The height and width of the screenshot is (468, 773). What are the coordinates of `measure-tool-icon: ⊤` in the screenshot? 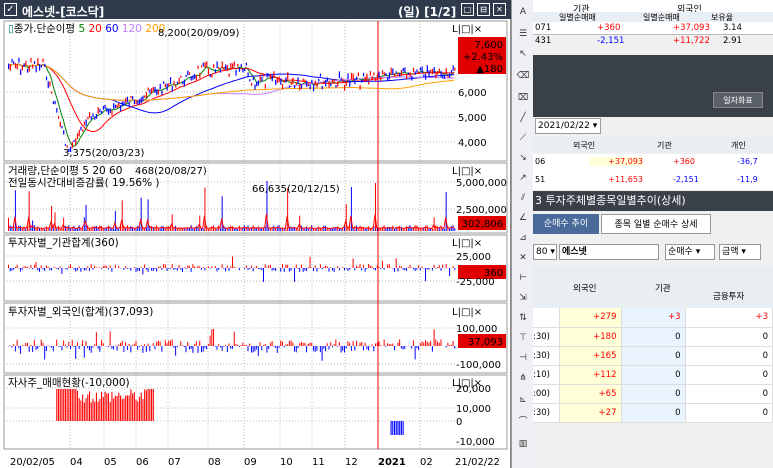 It's located at (523, 338).